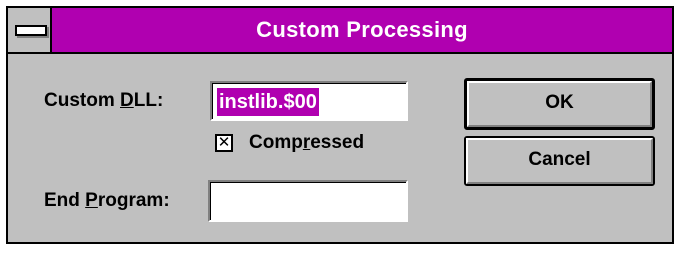 This screenshot has width=683, height=254. I want to click on system-menu-icon, so click(31, 30).